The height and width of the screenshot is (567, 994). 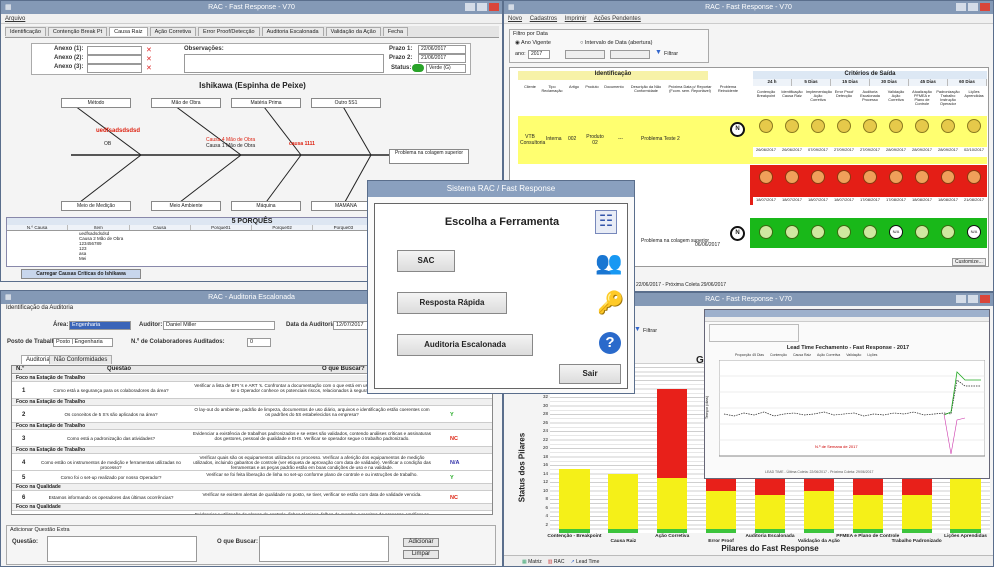 What do you see at coordinates (284, 63) in the screenshot?
I see `observations-field` at bounding box center [284, 63].